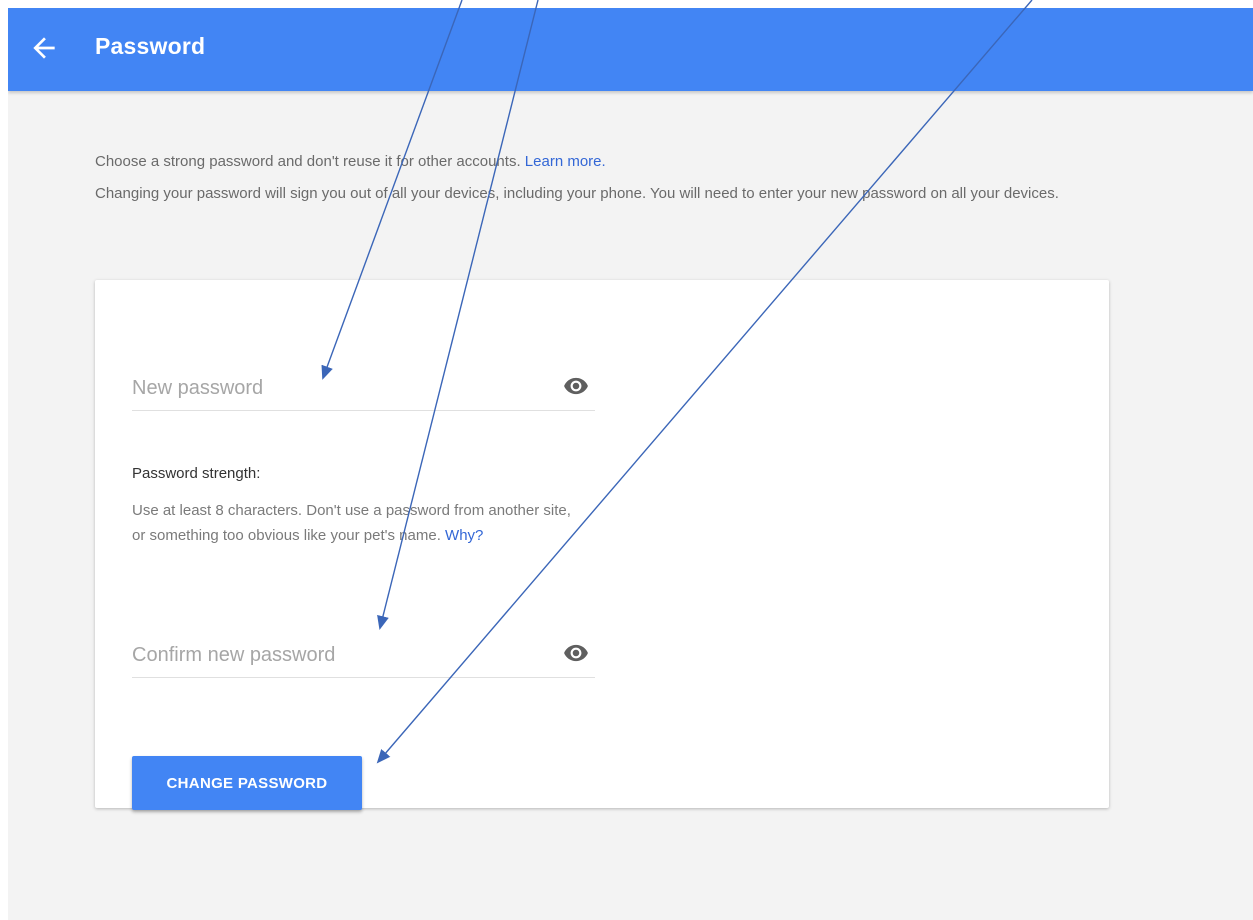  What do you see at coordinates (332, 388) in the screenshot?
I see `new-password-input` at bounding box center [332, 388].